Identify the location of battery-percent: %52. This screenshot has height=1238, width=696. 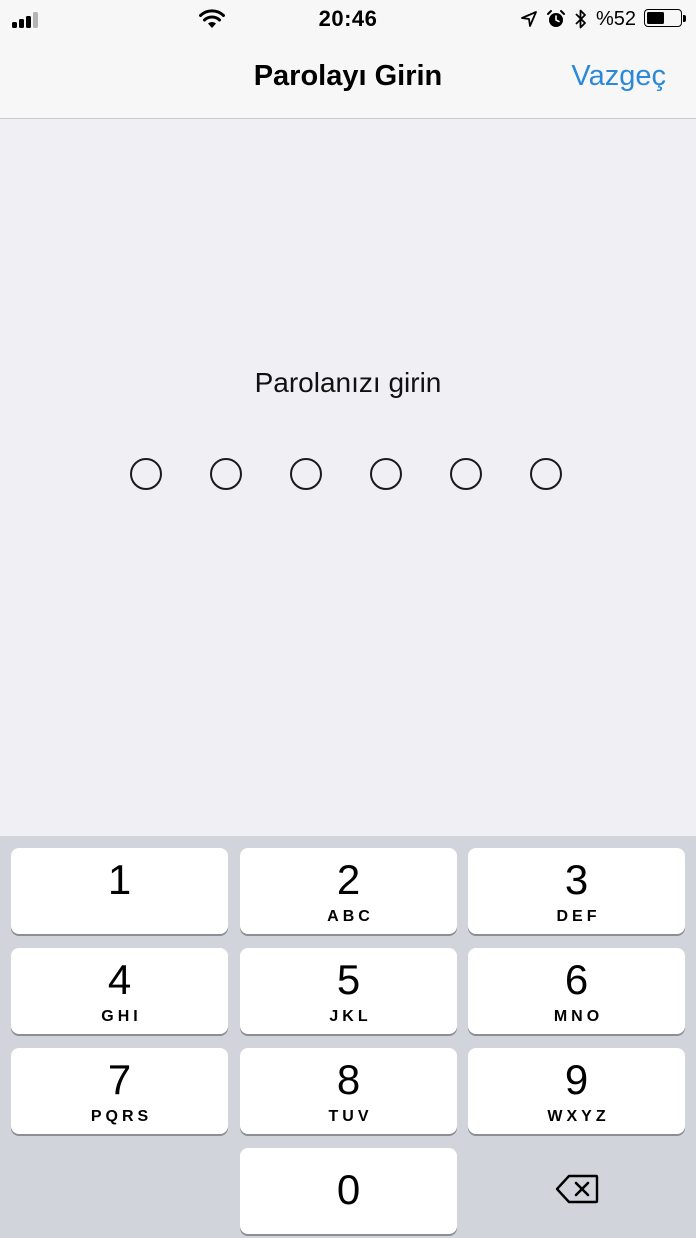
(615, 18).